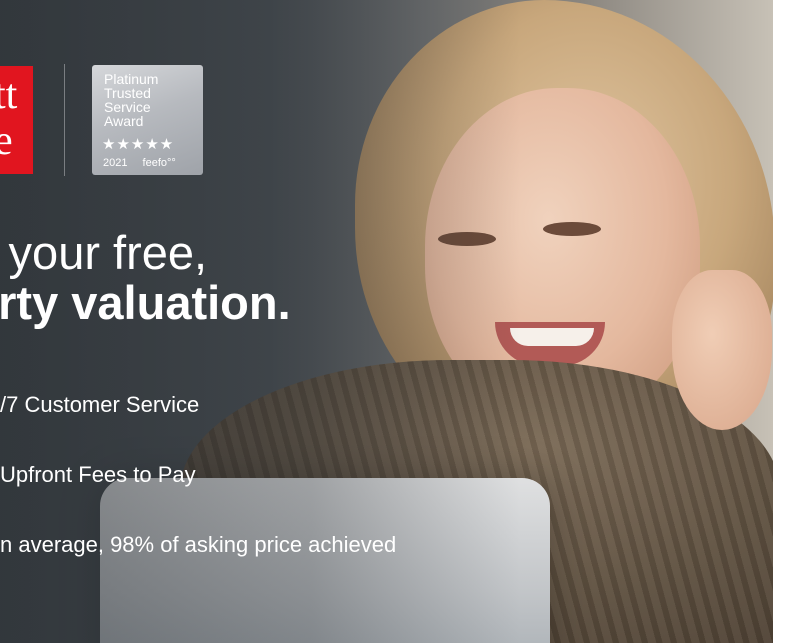 The height and width of the screenshot is (643, 787). I want to click on benefit-asking-price: n average, 98% of asking price achieved, so click(198, 544).